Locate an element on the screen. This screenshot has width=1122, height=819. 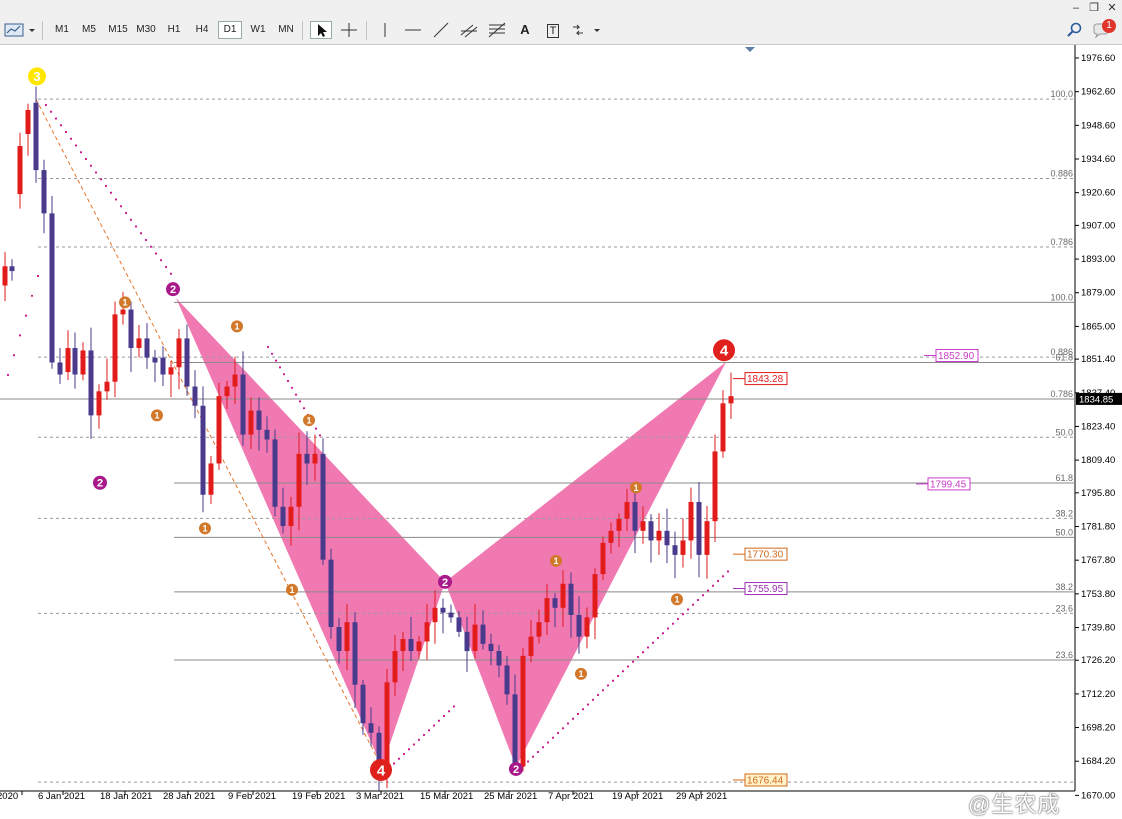
arrows-dropdown is located at coordinates (586, 30).